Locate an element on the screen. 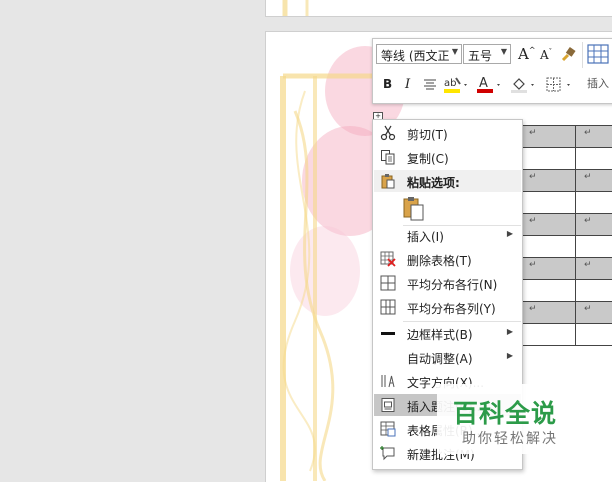 This screenshot has width=612, height=482. scissors-icon is located at coordinates (388, 133).